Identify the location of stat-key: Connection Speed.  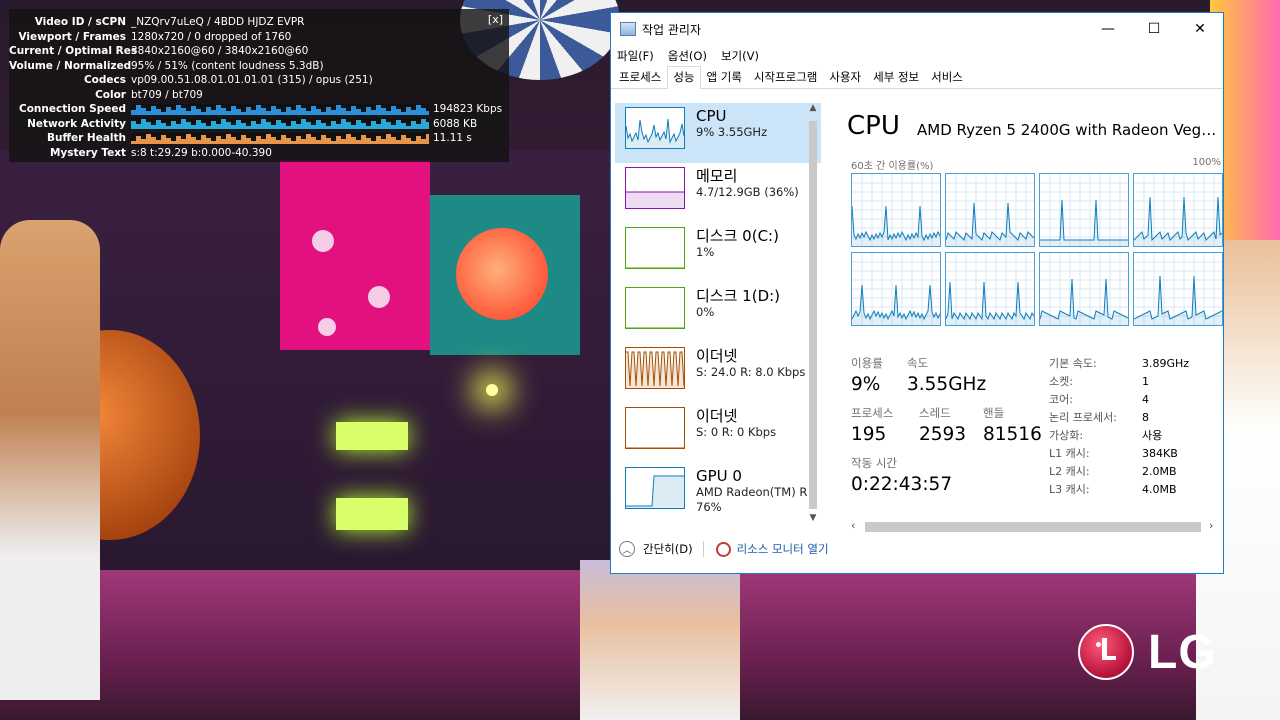
(72, 109).